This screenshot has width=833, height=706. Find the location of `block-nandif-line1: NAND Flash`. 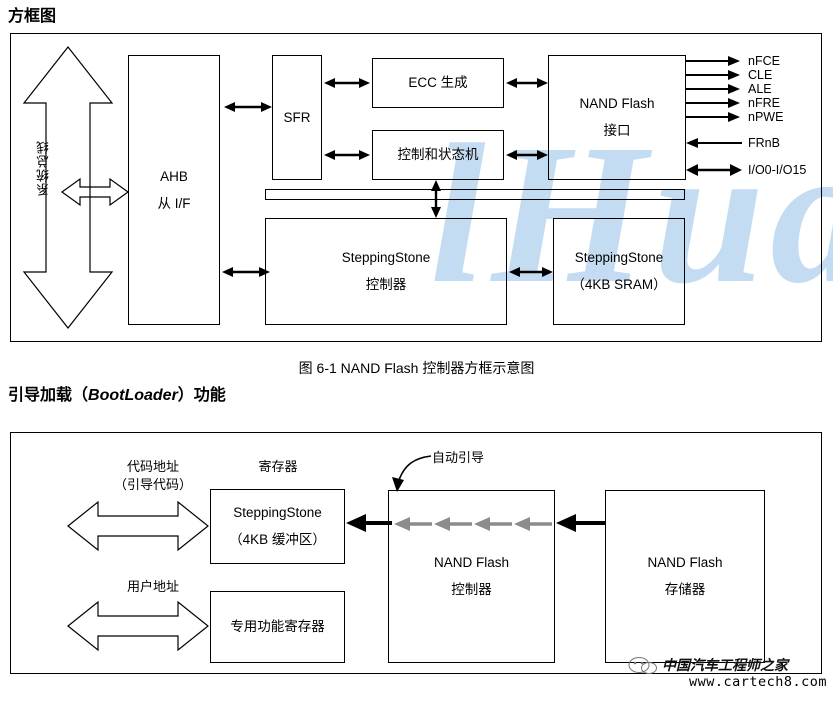

block-nandif-line1: NAND Flash is located at coordinates (617, 104).